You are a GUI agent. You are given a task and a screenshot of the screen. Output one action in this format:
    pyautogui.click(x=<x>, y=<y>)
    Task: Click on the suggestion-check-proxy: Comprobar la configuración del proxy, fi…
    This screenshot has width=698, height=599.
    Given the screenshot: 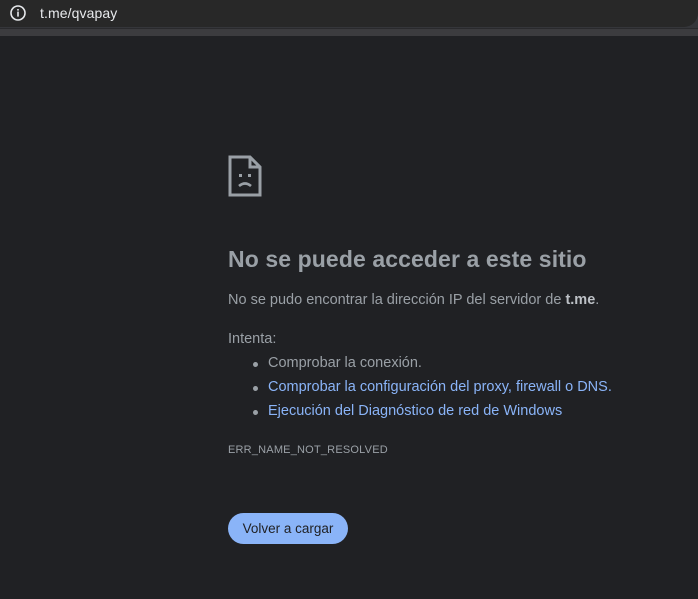 What is the action you would take?
    pyautogui.click(x=431, y=391)
    